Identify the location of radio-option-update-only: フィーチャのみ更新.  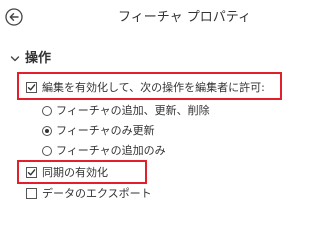
(98, 130).